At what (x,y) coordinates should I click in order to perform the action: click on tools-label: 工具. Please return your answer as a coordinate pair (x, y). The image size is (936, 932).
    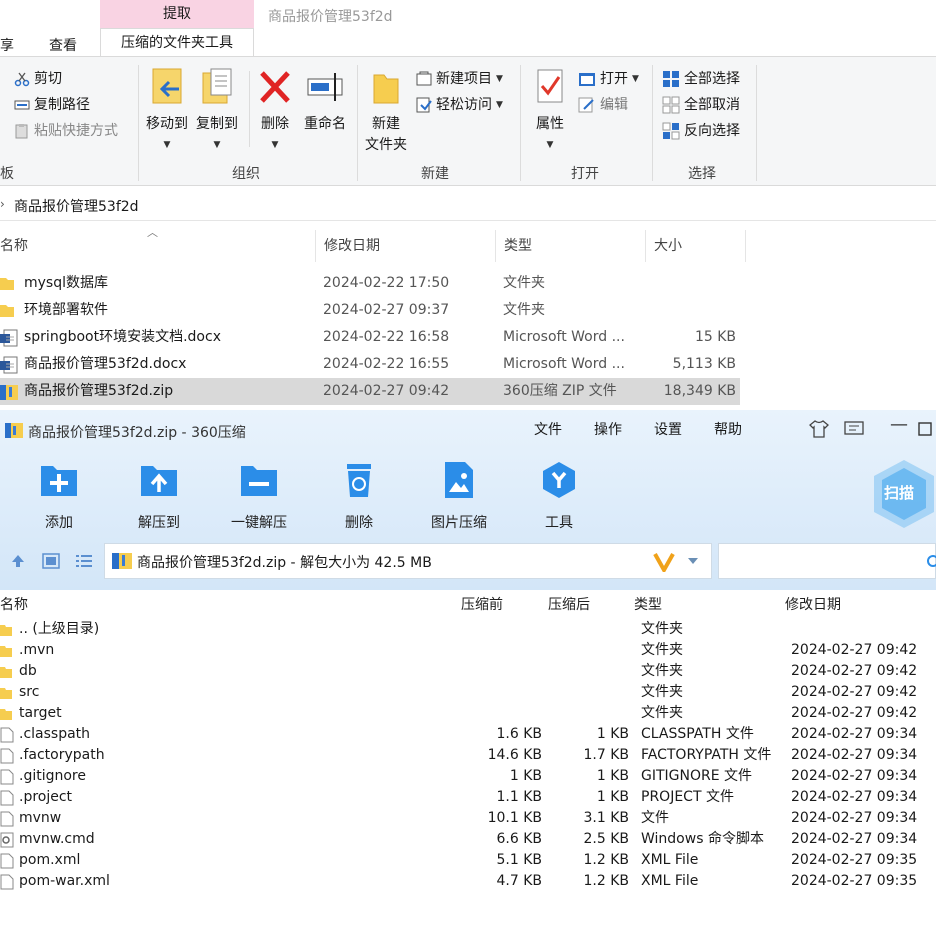
    Looking at the image, I should click on (559, 523).